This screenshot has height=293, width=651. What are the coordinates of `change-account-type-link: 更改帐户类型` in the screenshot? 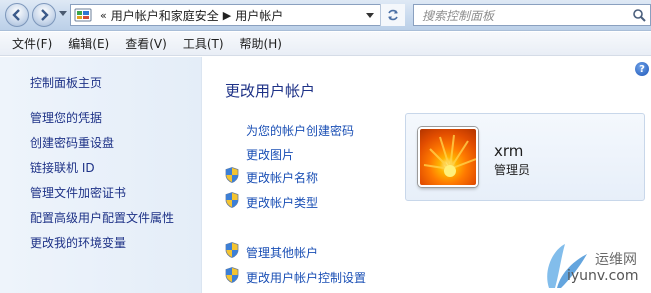 It's located at (282, 202).